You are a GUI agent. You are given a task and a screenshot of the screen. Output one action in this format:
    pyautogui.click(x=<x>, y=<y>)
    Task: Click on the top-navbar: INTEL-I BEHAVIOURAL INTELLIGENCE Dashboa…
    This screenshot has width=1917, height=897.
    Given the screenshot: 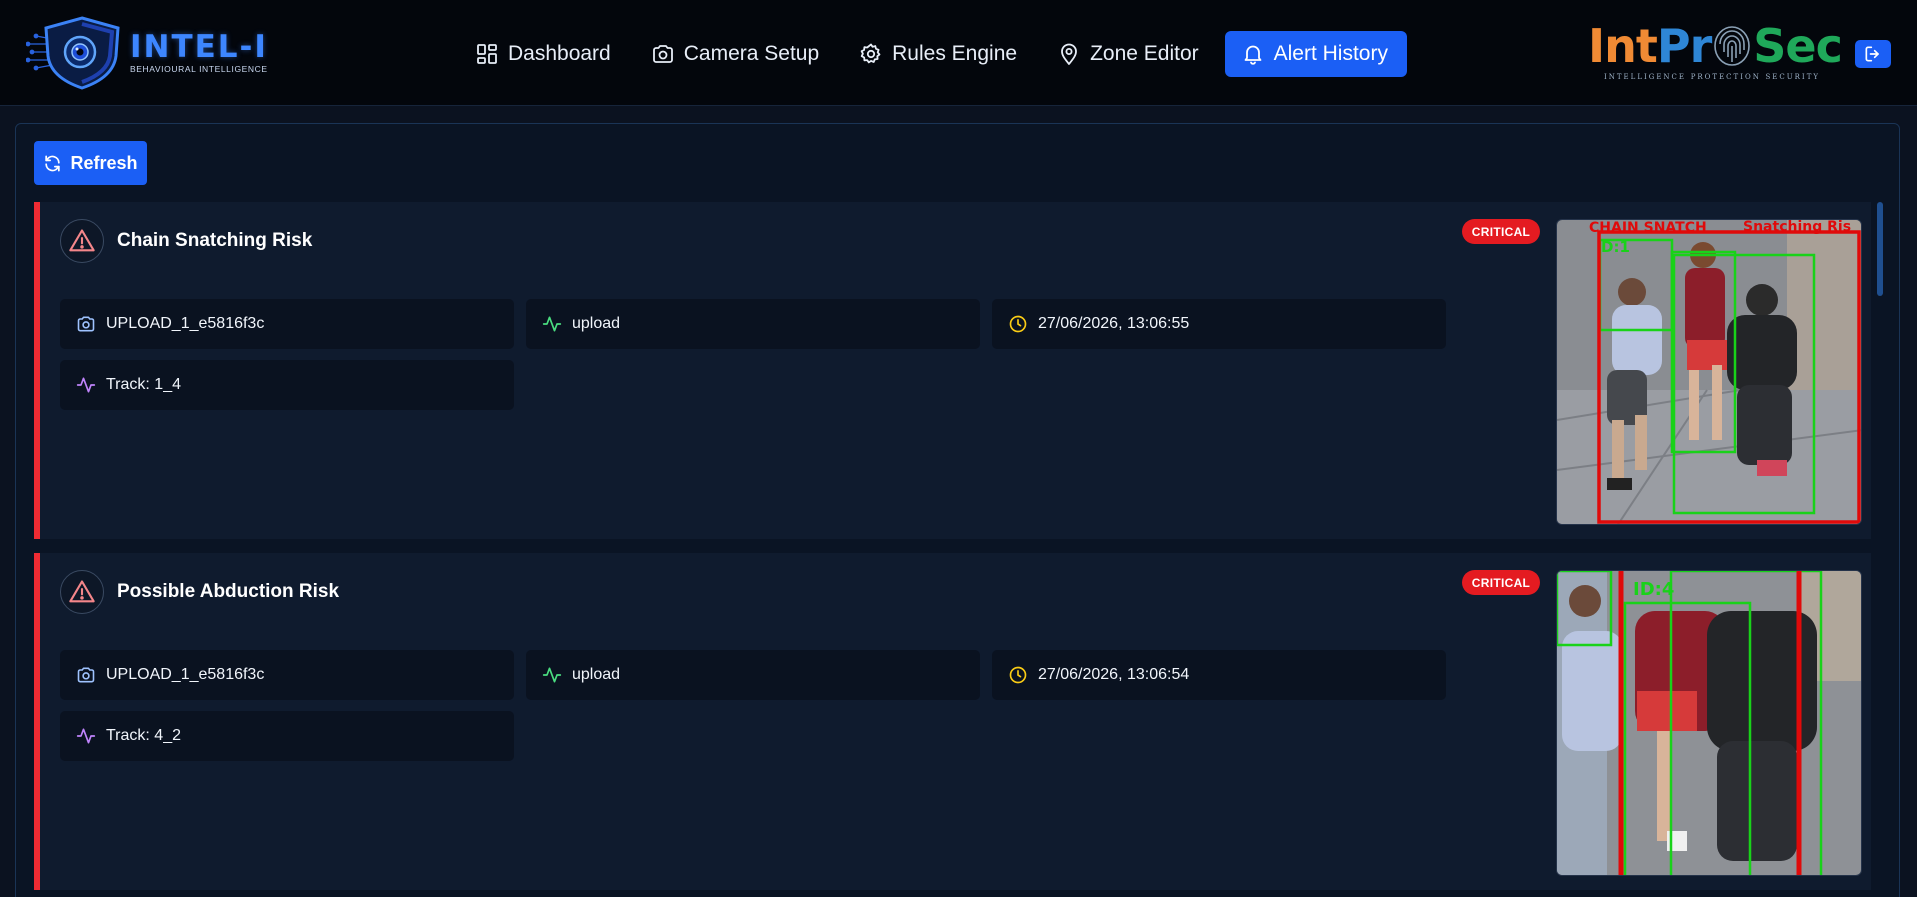 What is the action you would take?
    pyautogui.click(x=958, y=53)
    